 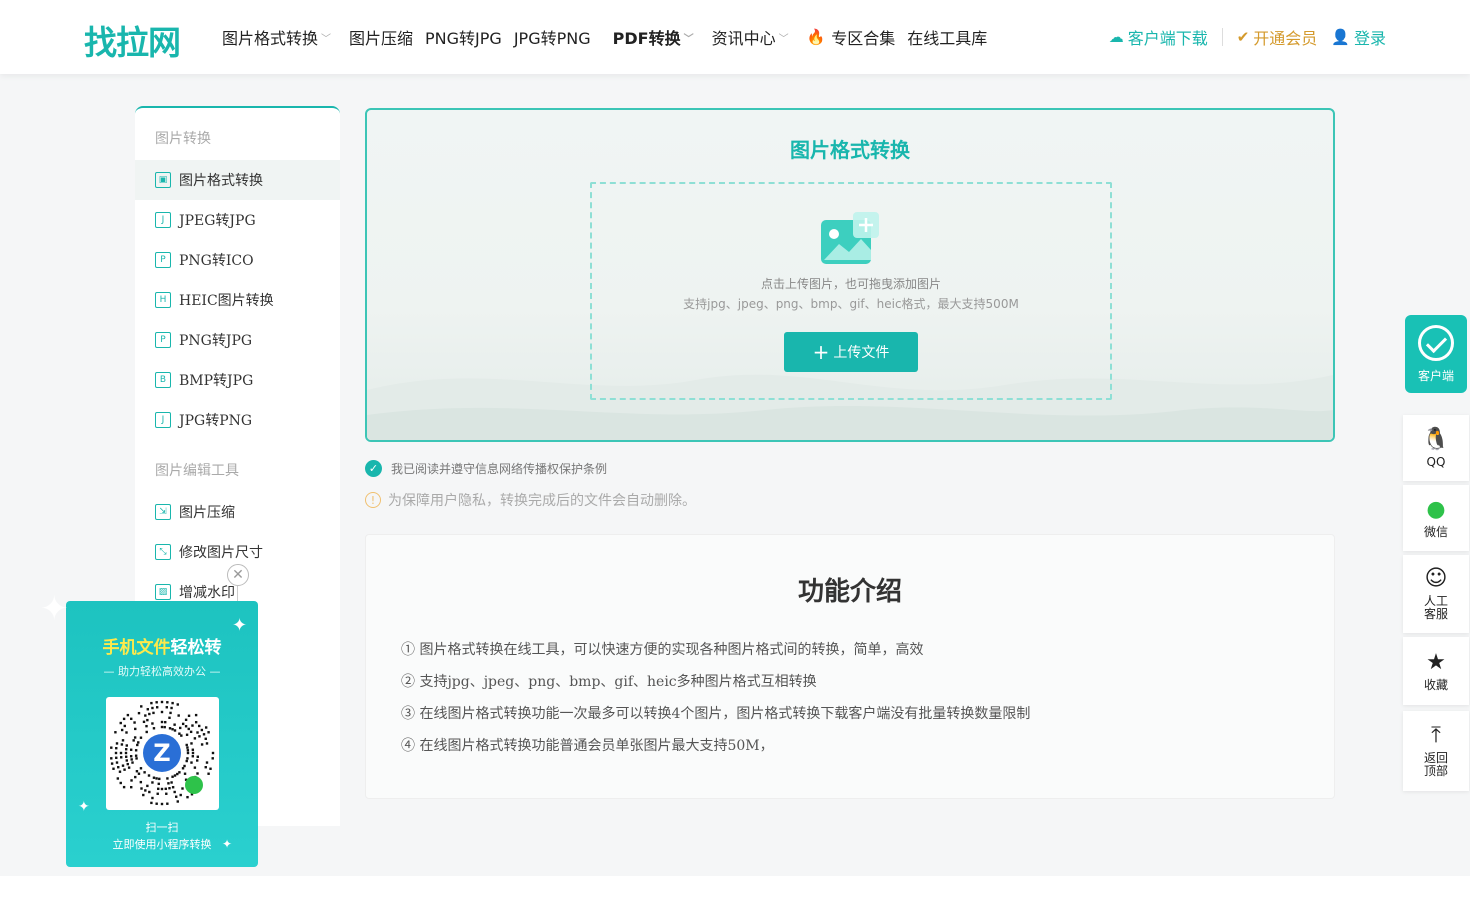 I want to click on nav-item: PNG转JPG, so click(x=463, y=37).